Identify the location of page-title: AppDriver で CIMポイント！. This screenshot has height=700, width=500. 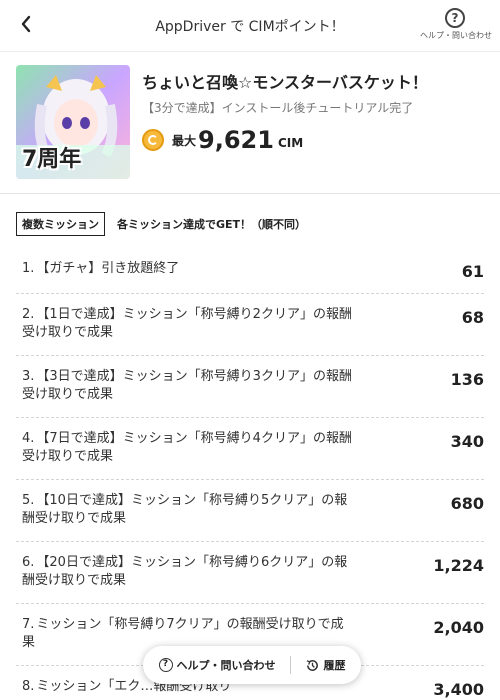
(250, 26).